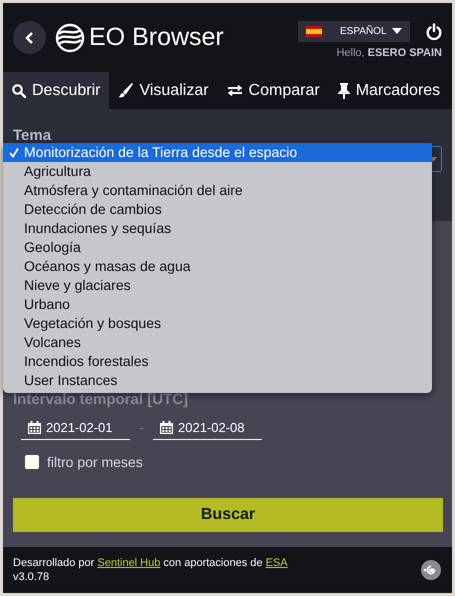  Describe the element at coordinates (314, 31) in the screenshot. I see `flag-icon` at that location.